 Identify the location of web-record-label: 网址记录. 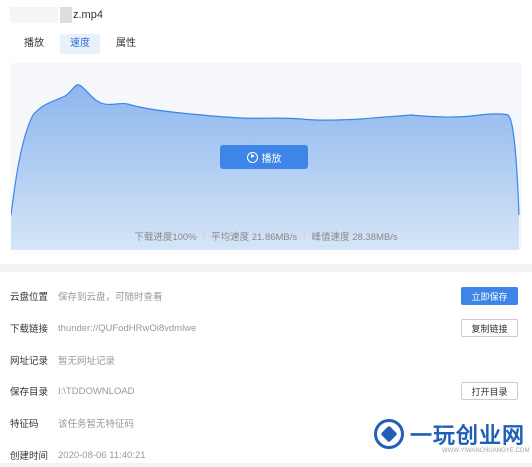
(29, 361).